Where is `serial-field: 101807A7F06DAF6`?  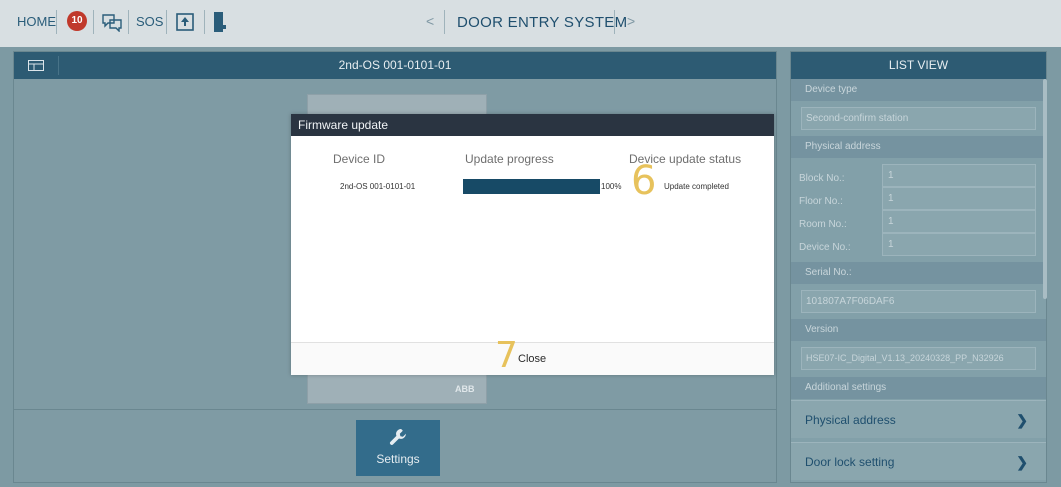 serial-field: 101807A7F06DAF6 is located at coordinates (918, 301).